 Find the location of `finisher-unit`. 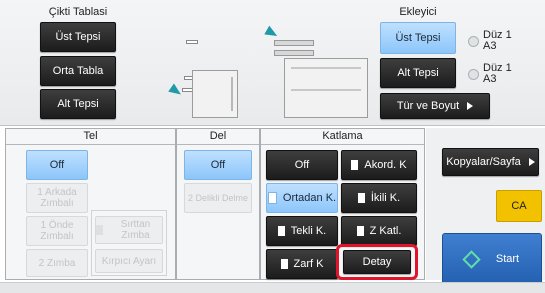

finisher-unit is located at coordinates (215, 94).